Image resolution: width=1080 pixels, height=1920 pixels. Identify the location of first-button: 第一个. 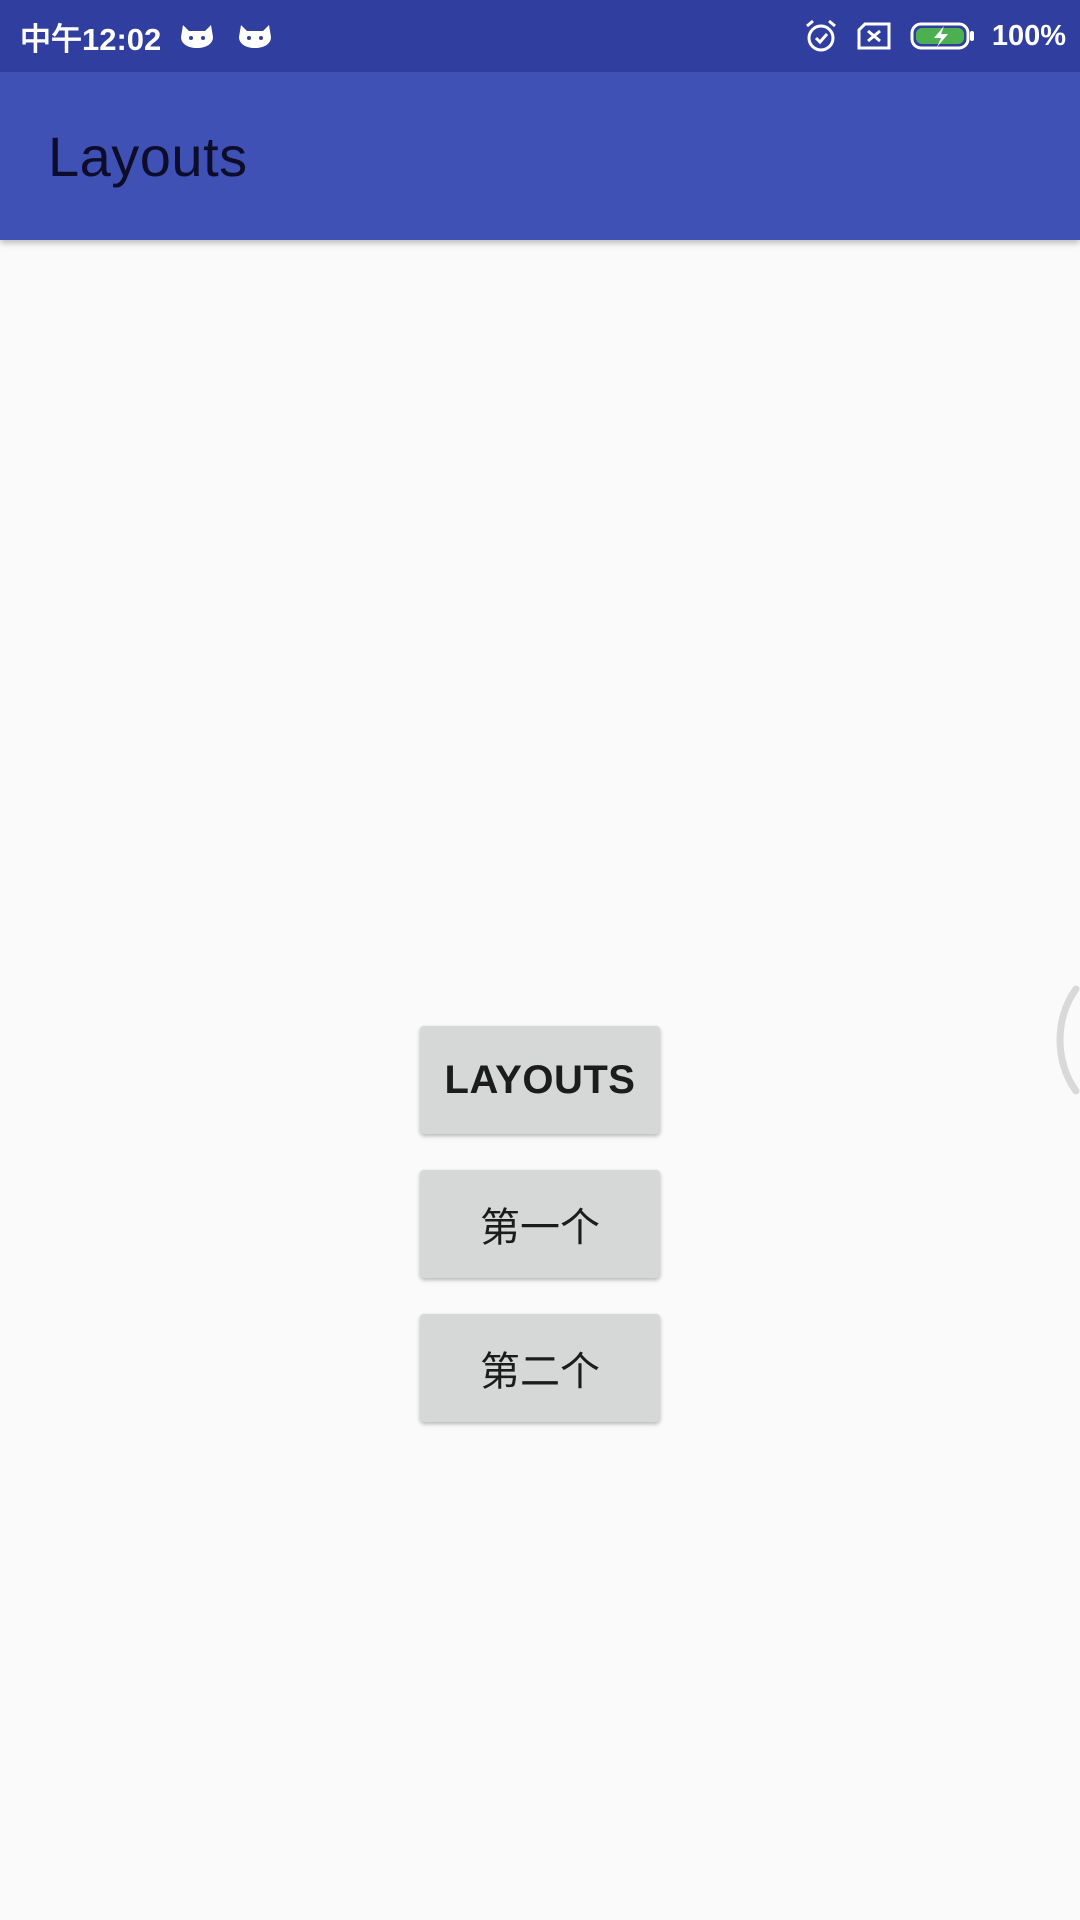
(540, 1224).